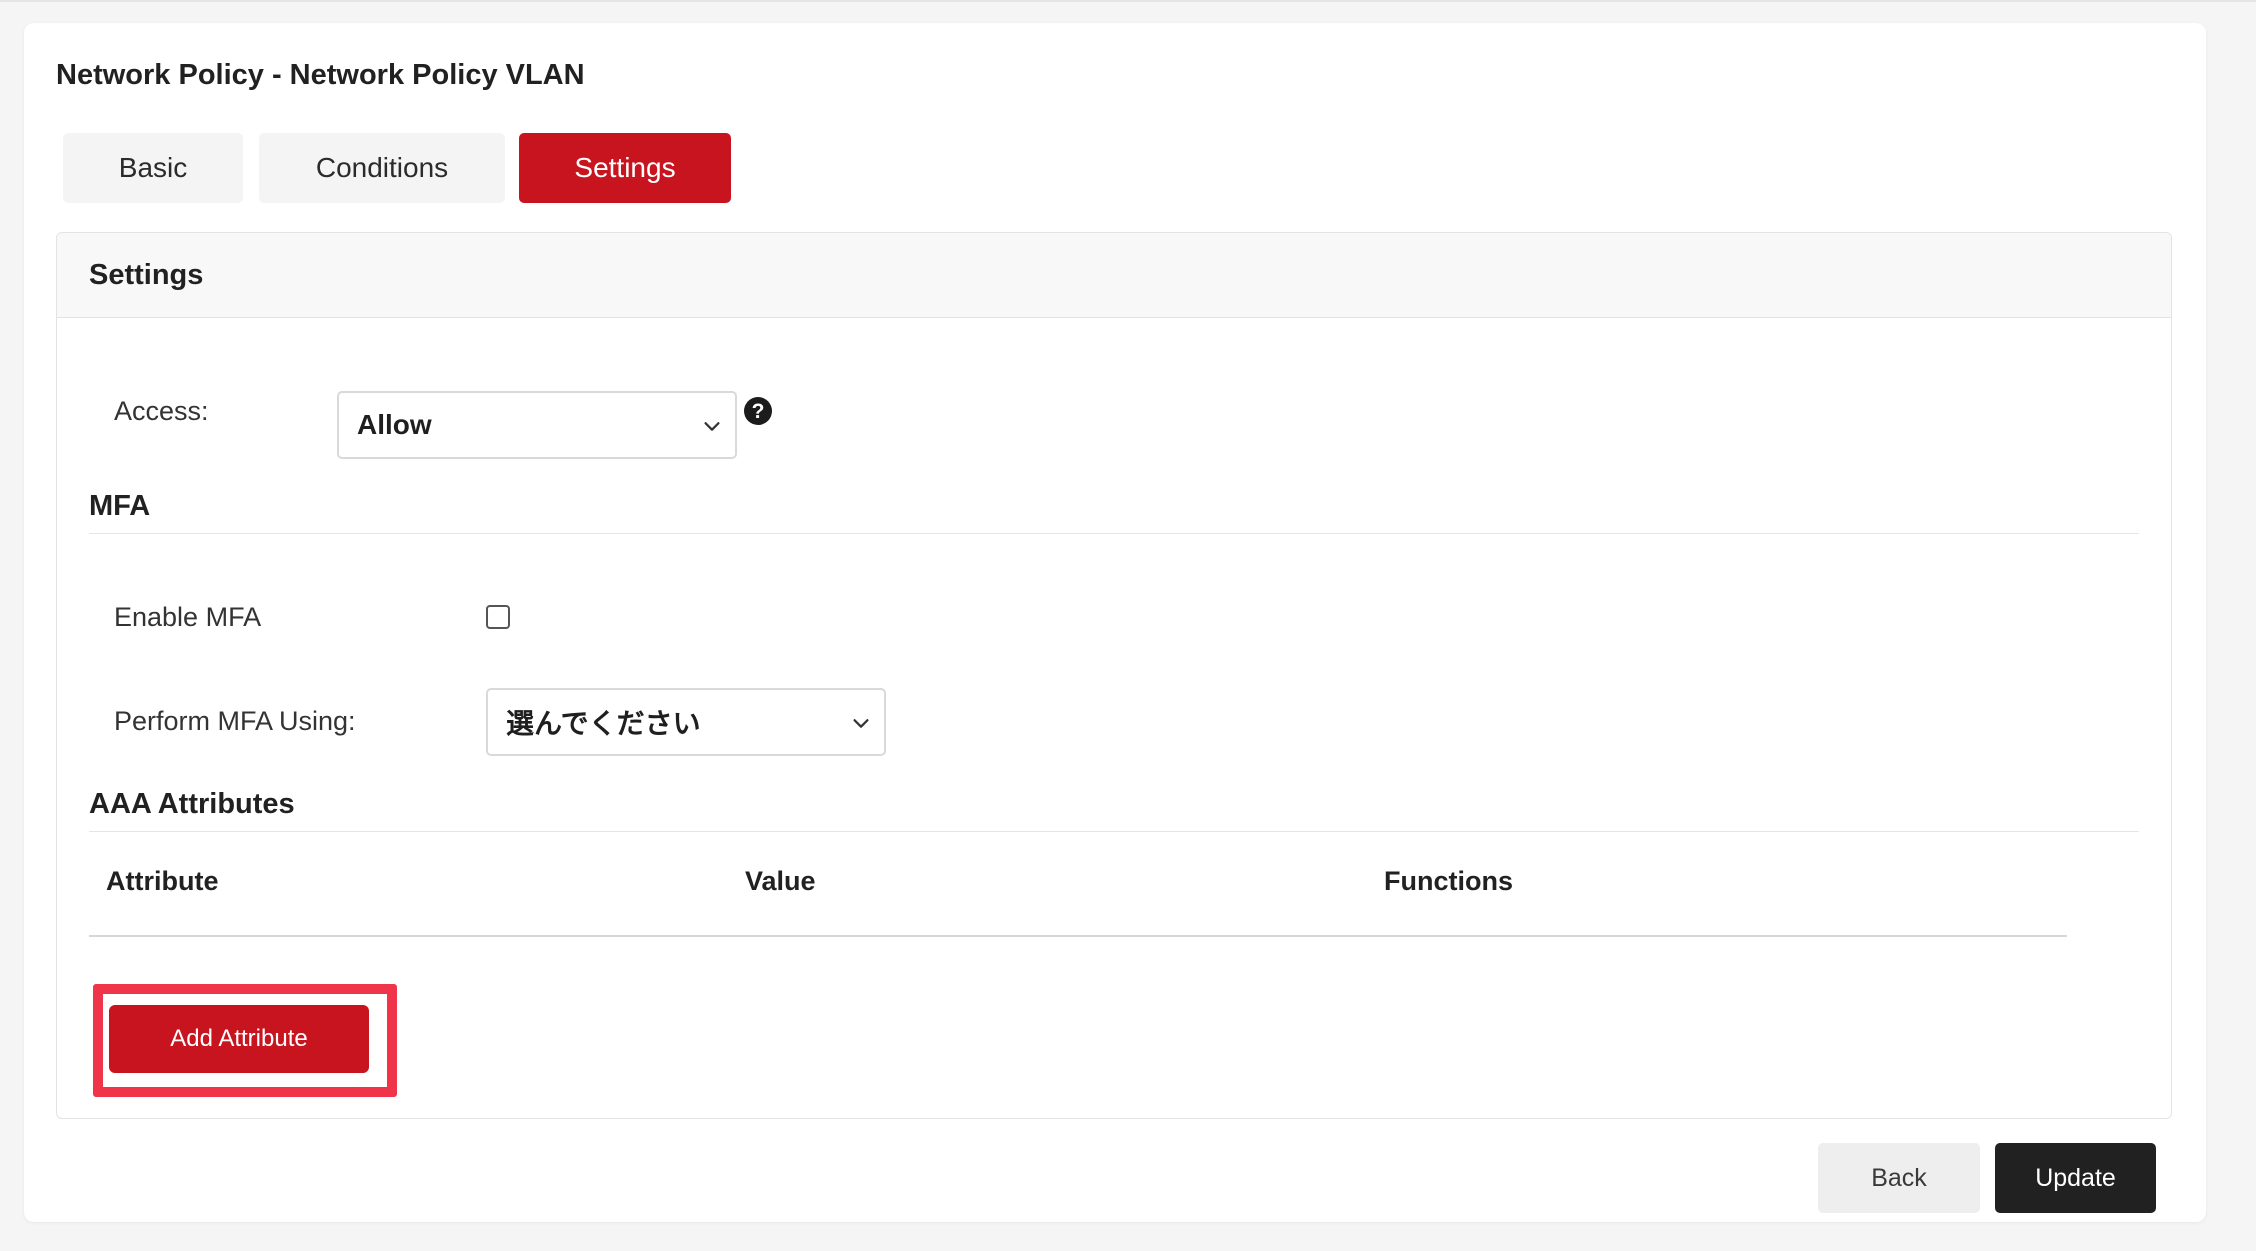  What do you see at coordinates (1114, 831) in the screenshot?
I see `aaa-divider` at bounding box center [1114, 831].